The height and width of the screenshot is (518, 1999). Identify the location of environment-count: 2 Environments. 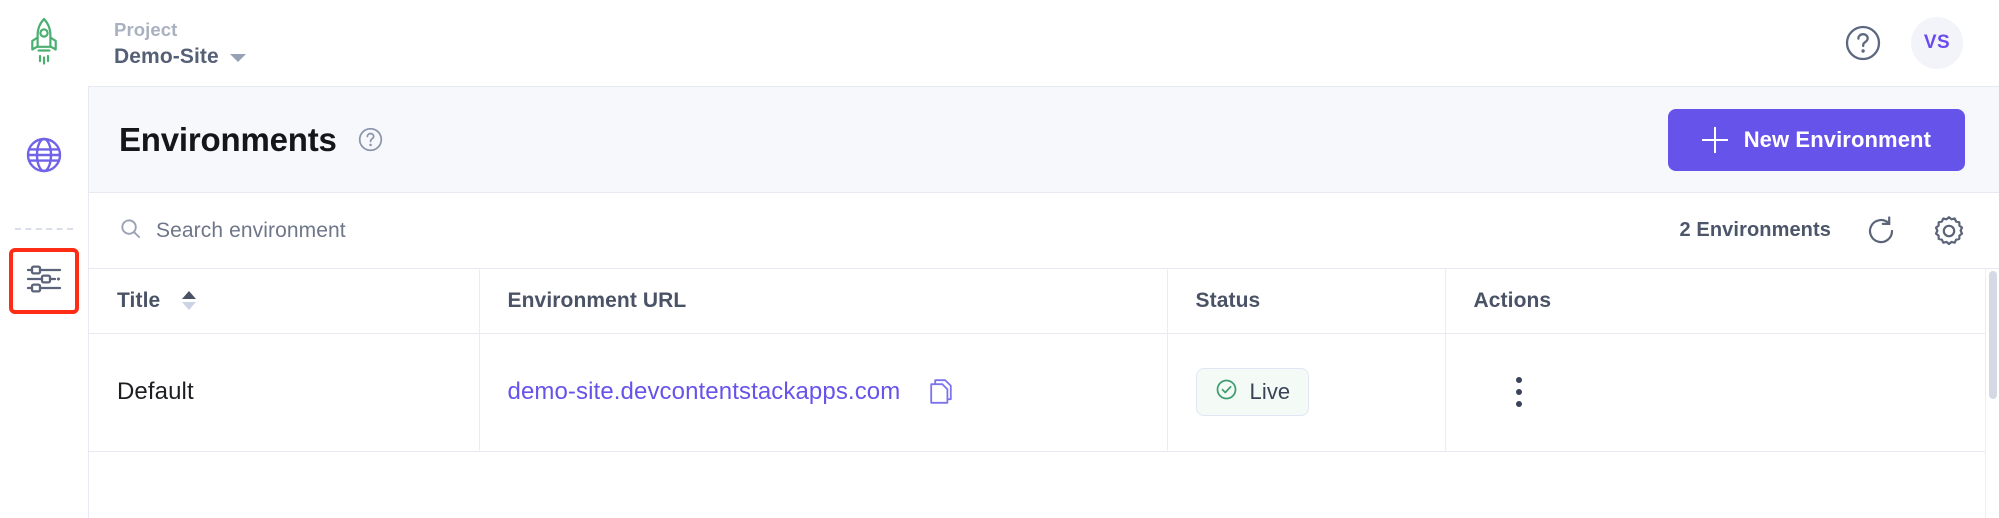
(1755, 230).